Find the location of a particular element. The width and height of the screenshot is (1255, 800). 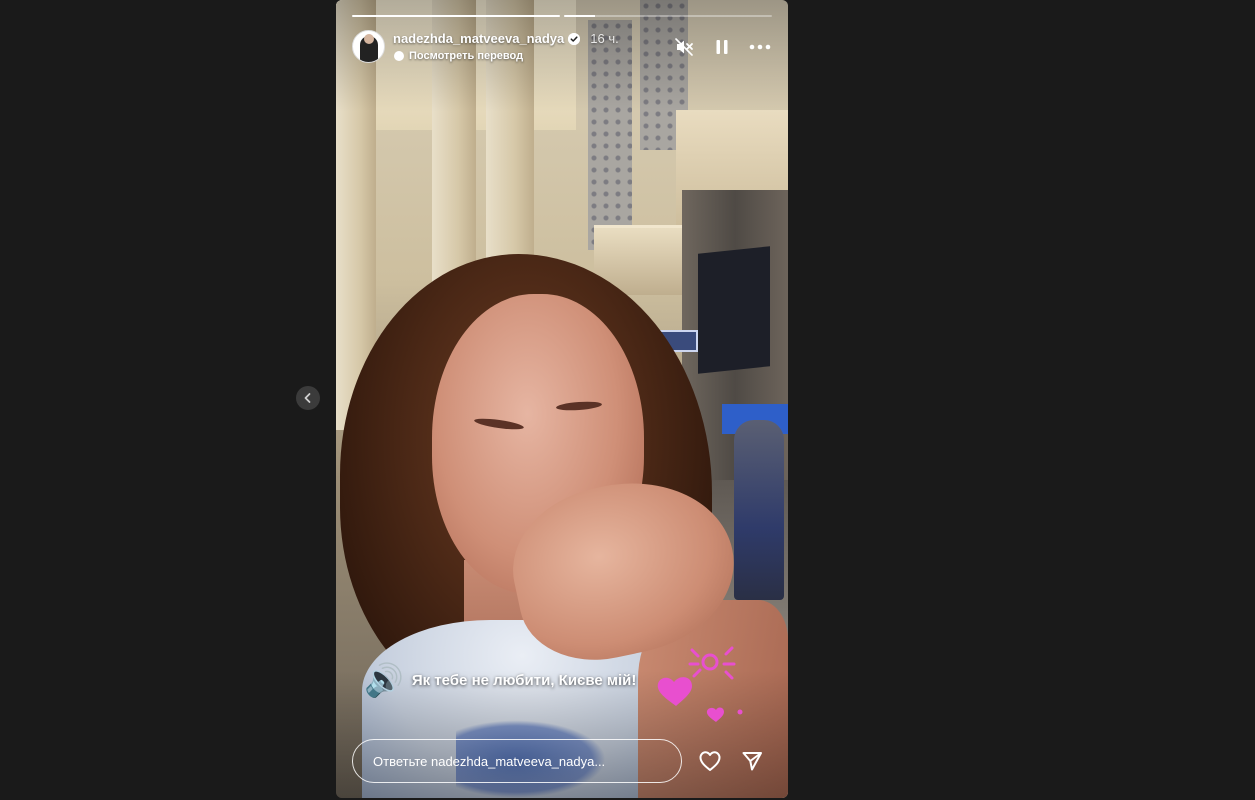

mute-button is located at coordinates (684, 47).